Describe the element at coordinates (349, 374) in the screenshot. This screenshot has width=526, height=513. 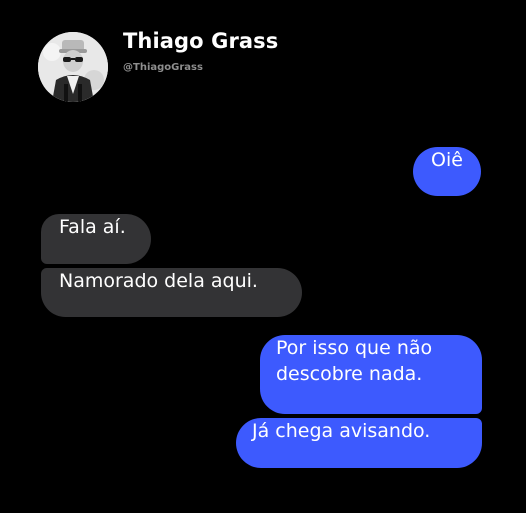
I see `message-text-line: descobre nada.` at that location.